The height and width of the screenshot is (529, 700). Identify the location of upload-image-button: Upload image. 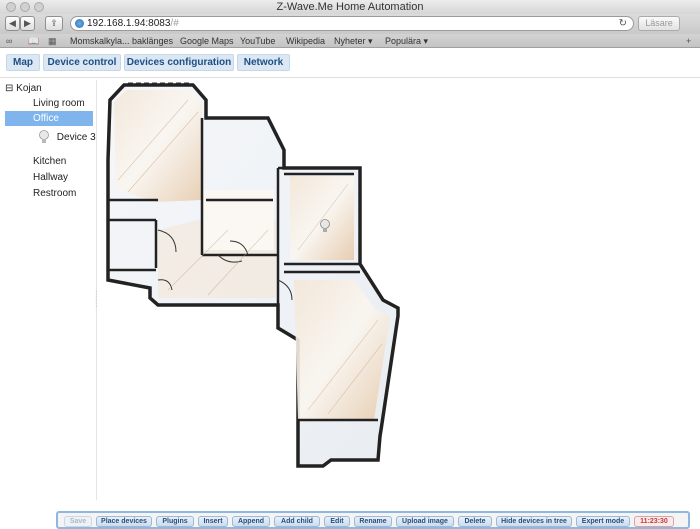
(425, 521).